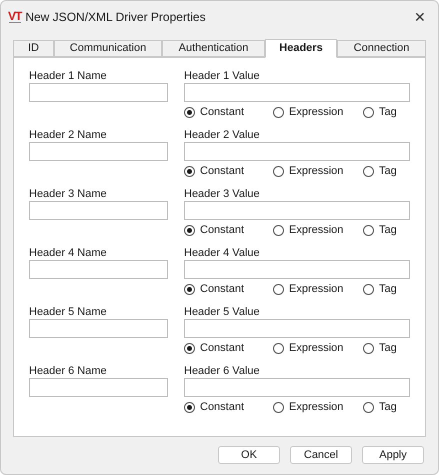 The image size is (439, 475). What do you see at coordinates (321, 455) in the screenshot?
I see `dialog-button: Cancel` at bounding box center [321, 455].